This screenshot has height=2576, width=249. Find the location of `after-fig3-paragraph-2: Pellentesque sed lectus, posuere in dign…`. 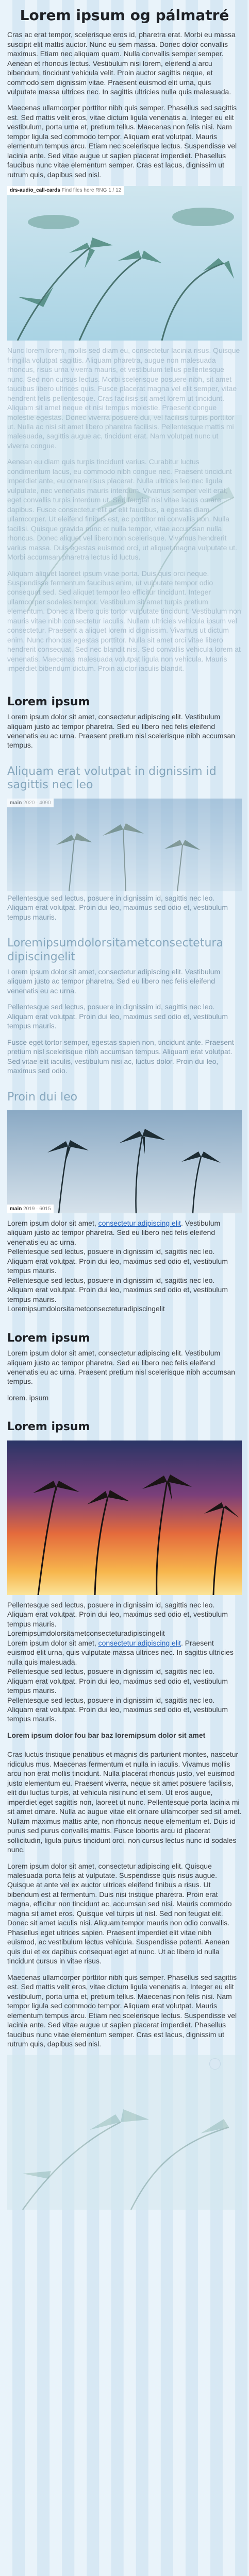

after-fig3-paragraph-2: Pellentesque sed lectus, posuere in dign… is located at coordinates (117, 1261).